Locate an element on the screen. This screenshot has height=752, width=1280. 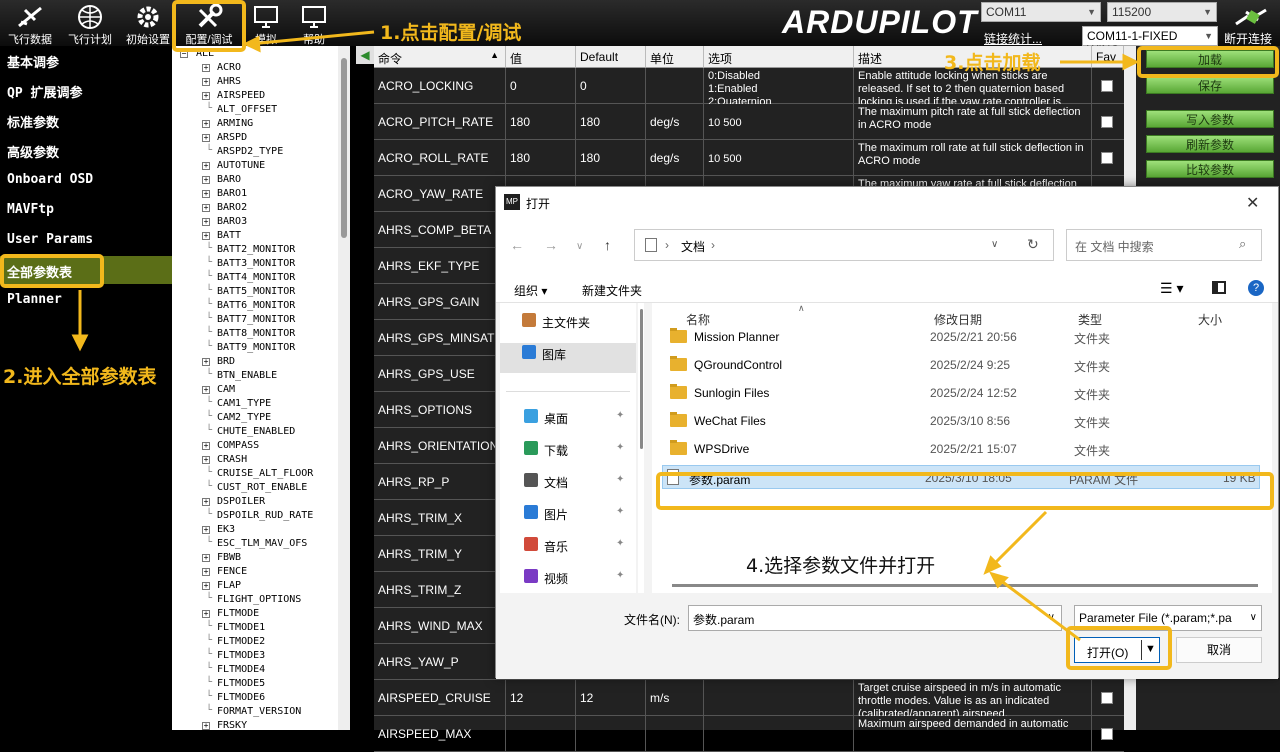
annotation-step2: 2.进入全部参数表 is located at coordinates (80, 377).